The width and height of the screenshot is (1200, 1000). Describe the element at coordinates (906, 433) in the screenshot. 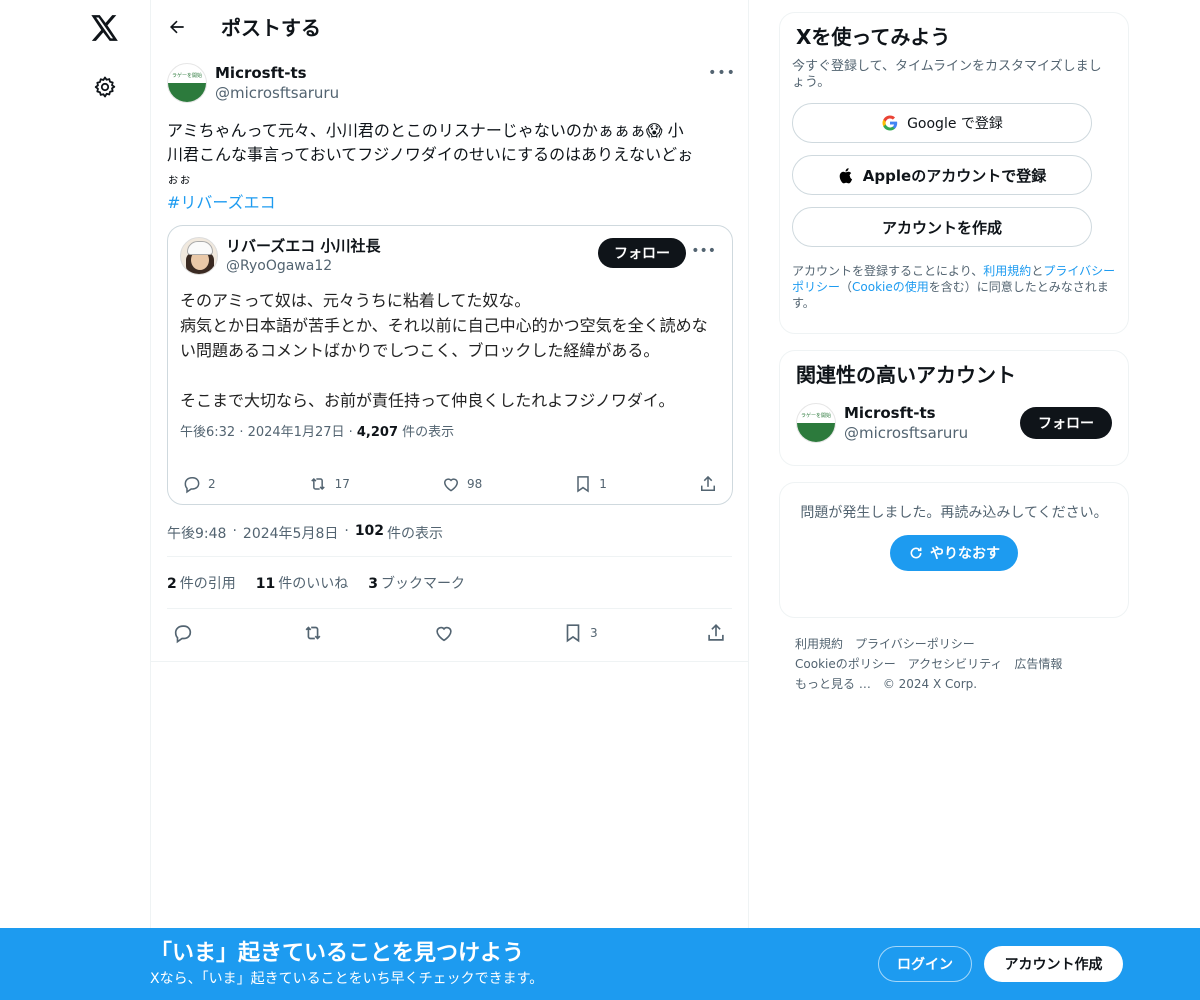

I see `related-handle: @microsftsaruru` at that location.